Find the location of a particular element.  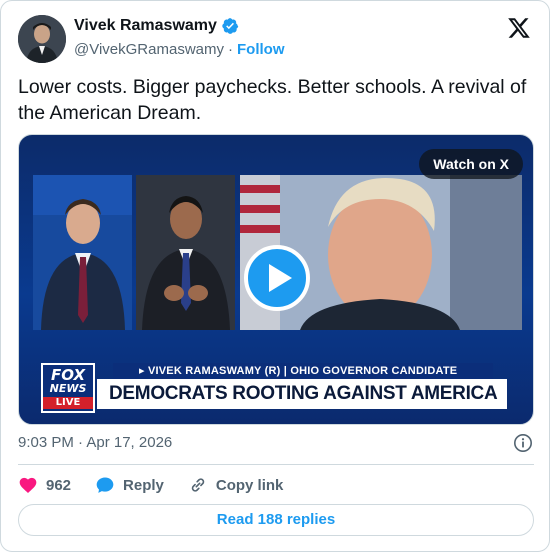

reply-button: Reply is located at coordinates (129, 485).